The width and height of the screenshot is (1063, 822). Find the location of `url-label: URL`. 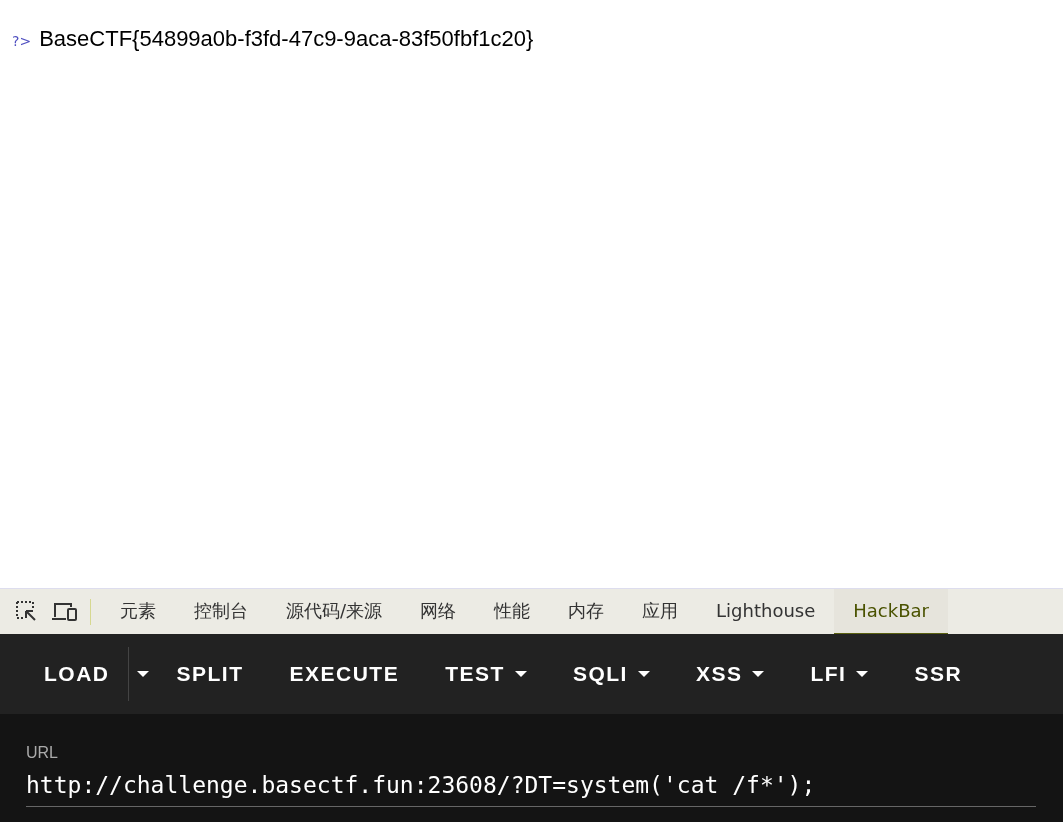

url-label: URL is located at coordinates (42, 753).